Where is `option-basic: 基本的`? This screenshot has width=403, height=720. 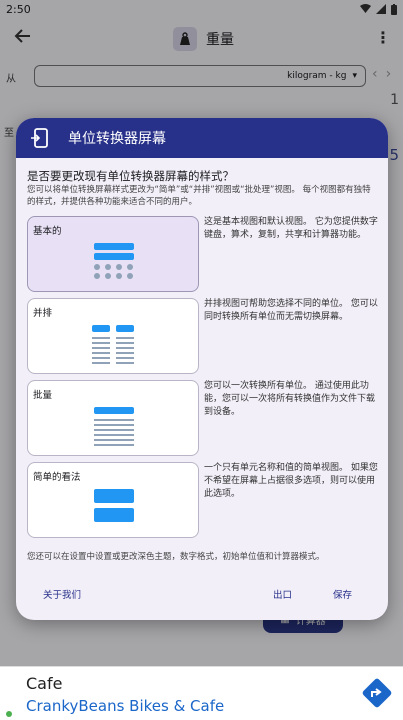 option-basic: 基本的 is located at coordinates (113, 254).